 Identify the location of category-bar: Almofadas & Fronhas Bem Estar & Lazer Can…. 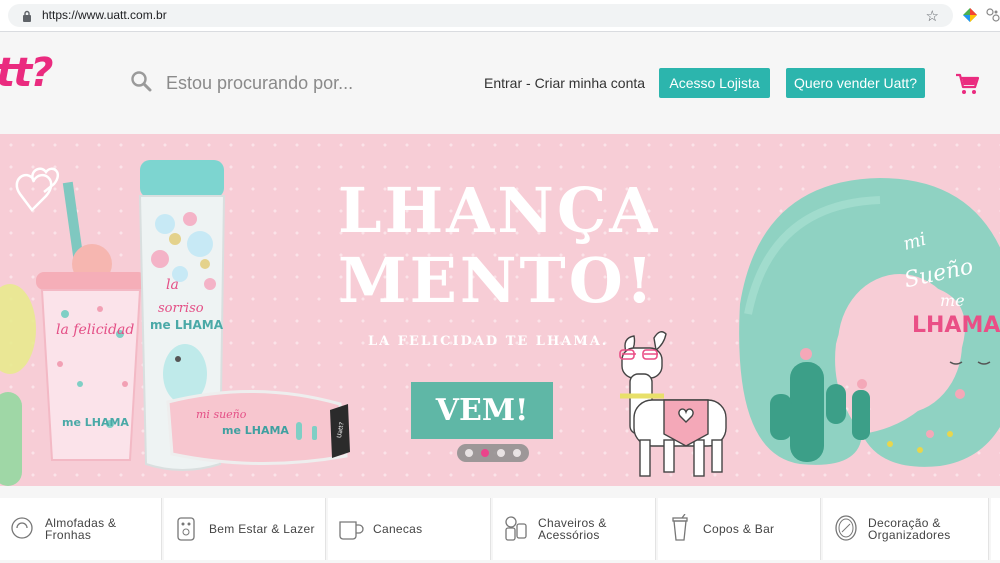
(500, 524).